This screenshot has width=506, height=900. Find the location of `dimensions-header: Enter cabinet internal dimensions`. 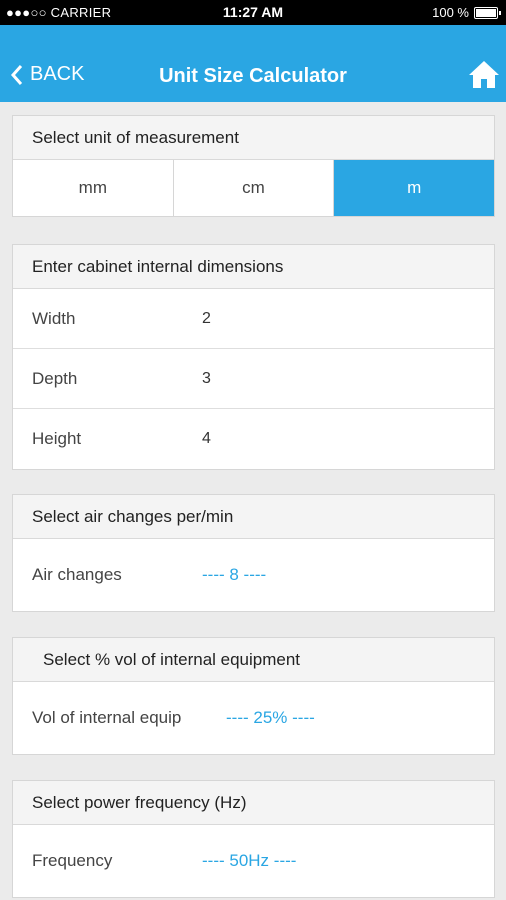

dimensions-header: Enter cabinet internal dimensions is located at coordinates (253, 267).